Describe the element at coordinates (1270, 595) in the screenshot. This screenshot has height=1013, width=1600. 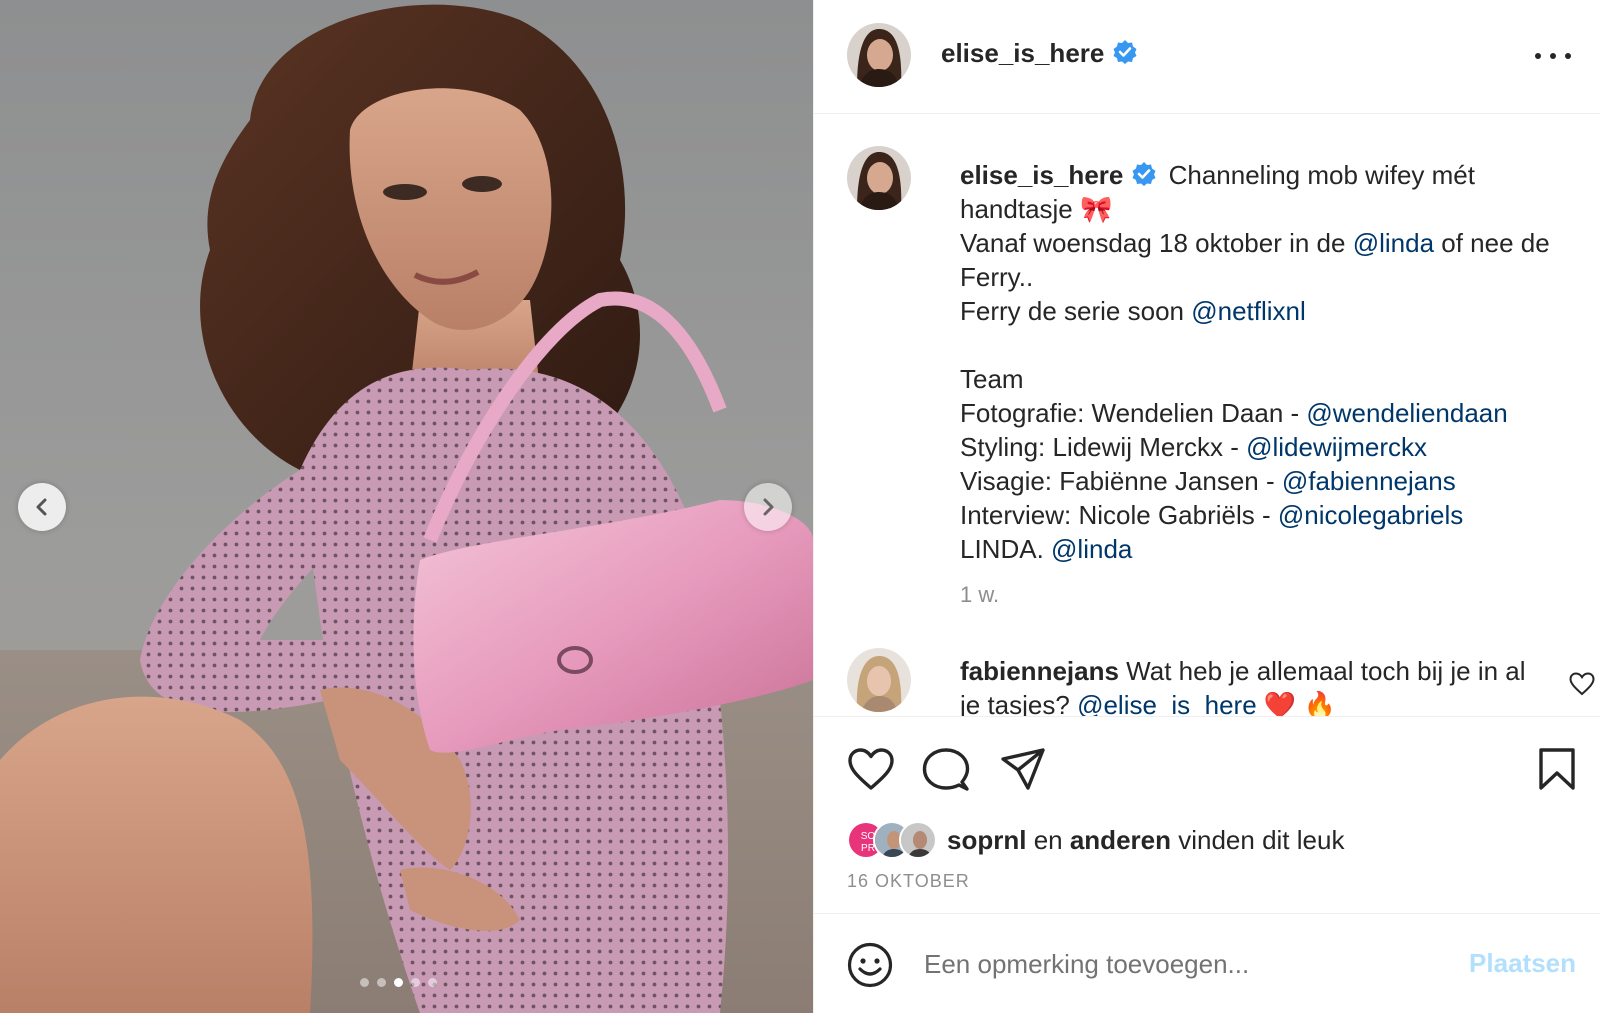
I see `caption-timestamp: 1 w.` at that location.